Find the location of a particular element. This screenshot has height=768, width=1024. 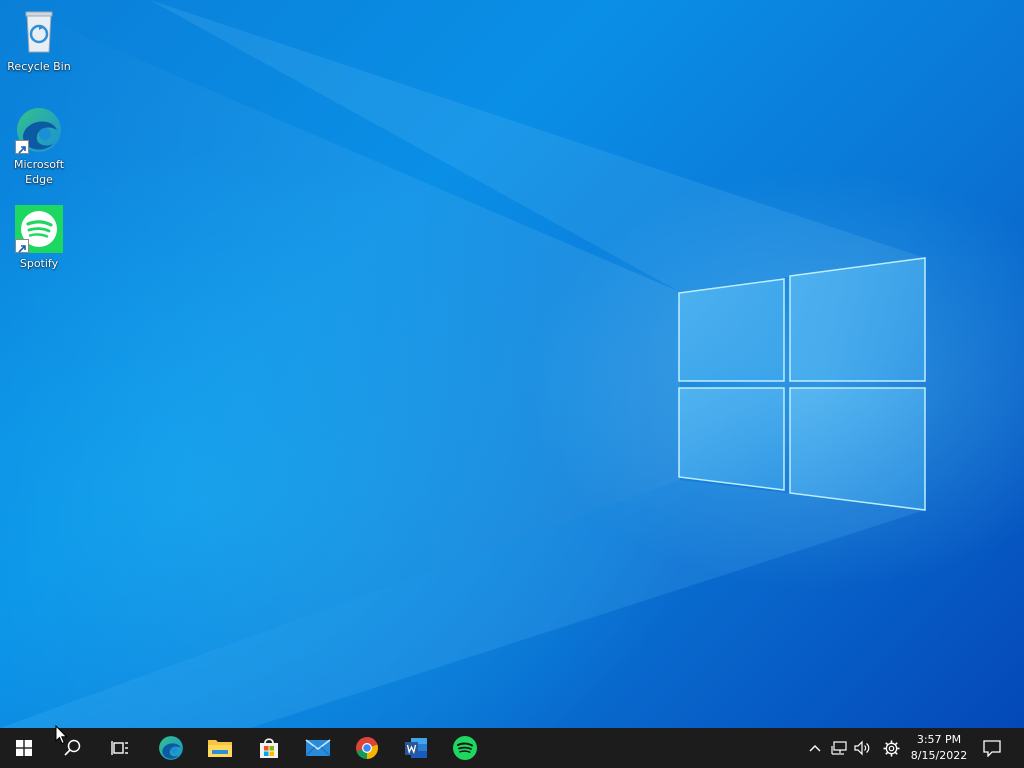

taskbar-clock: 3:57 PM 8/15/2022 is located at coordinates (939, 748).